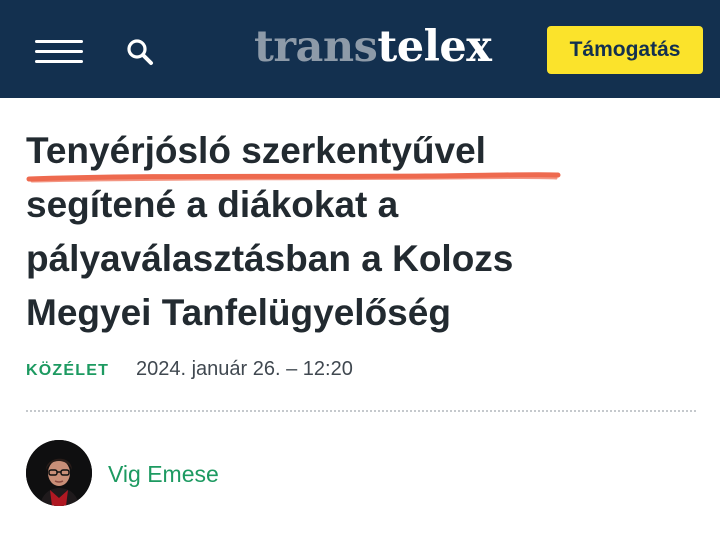 This screenshot has height=540, width=720. I want to click on author-avatar, so click(59, 473).